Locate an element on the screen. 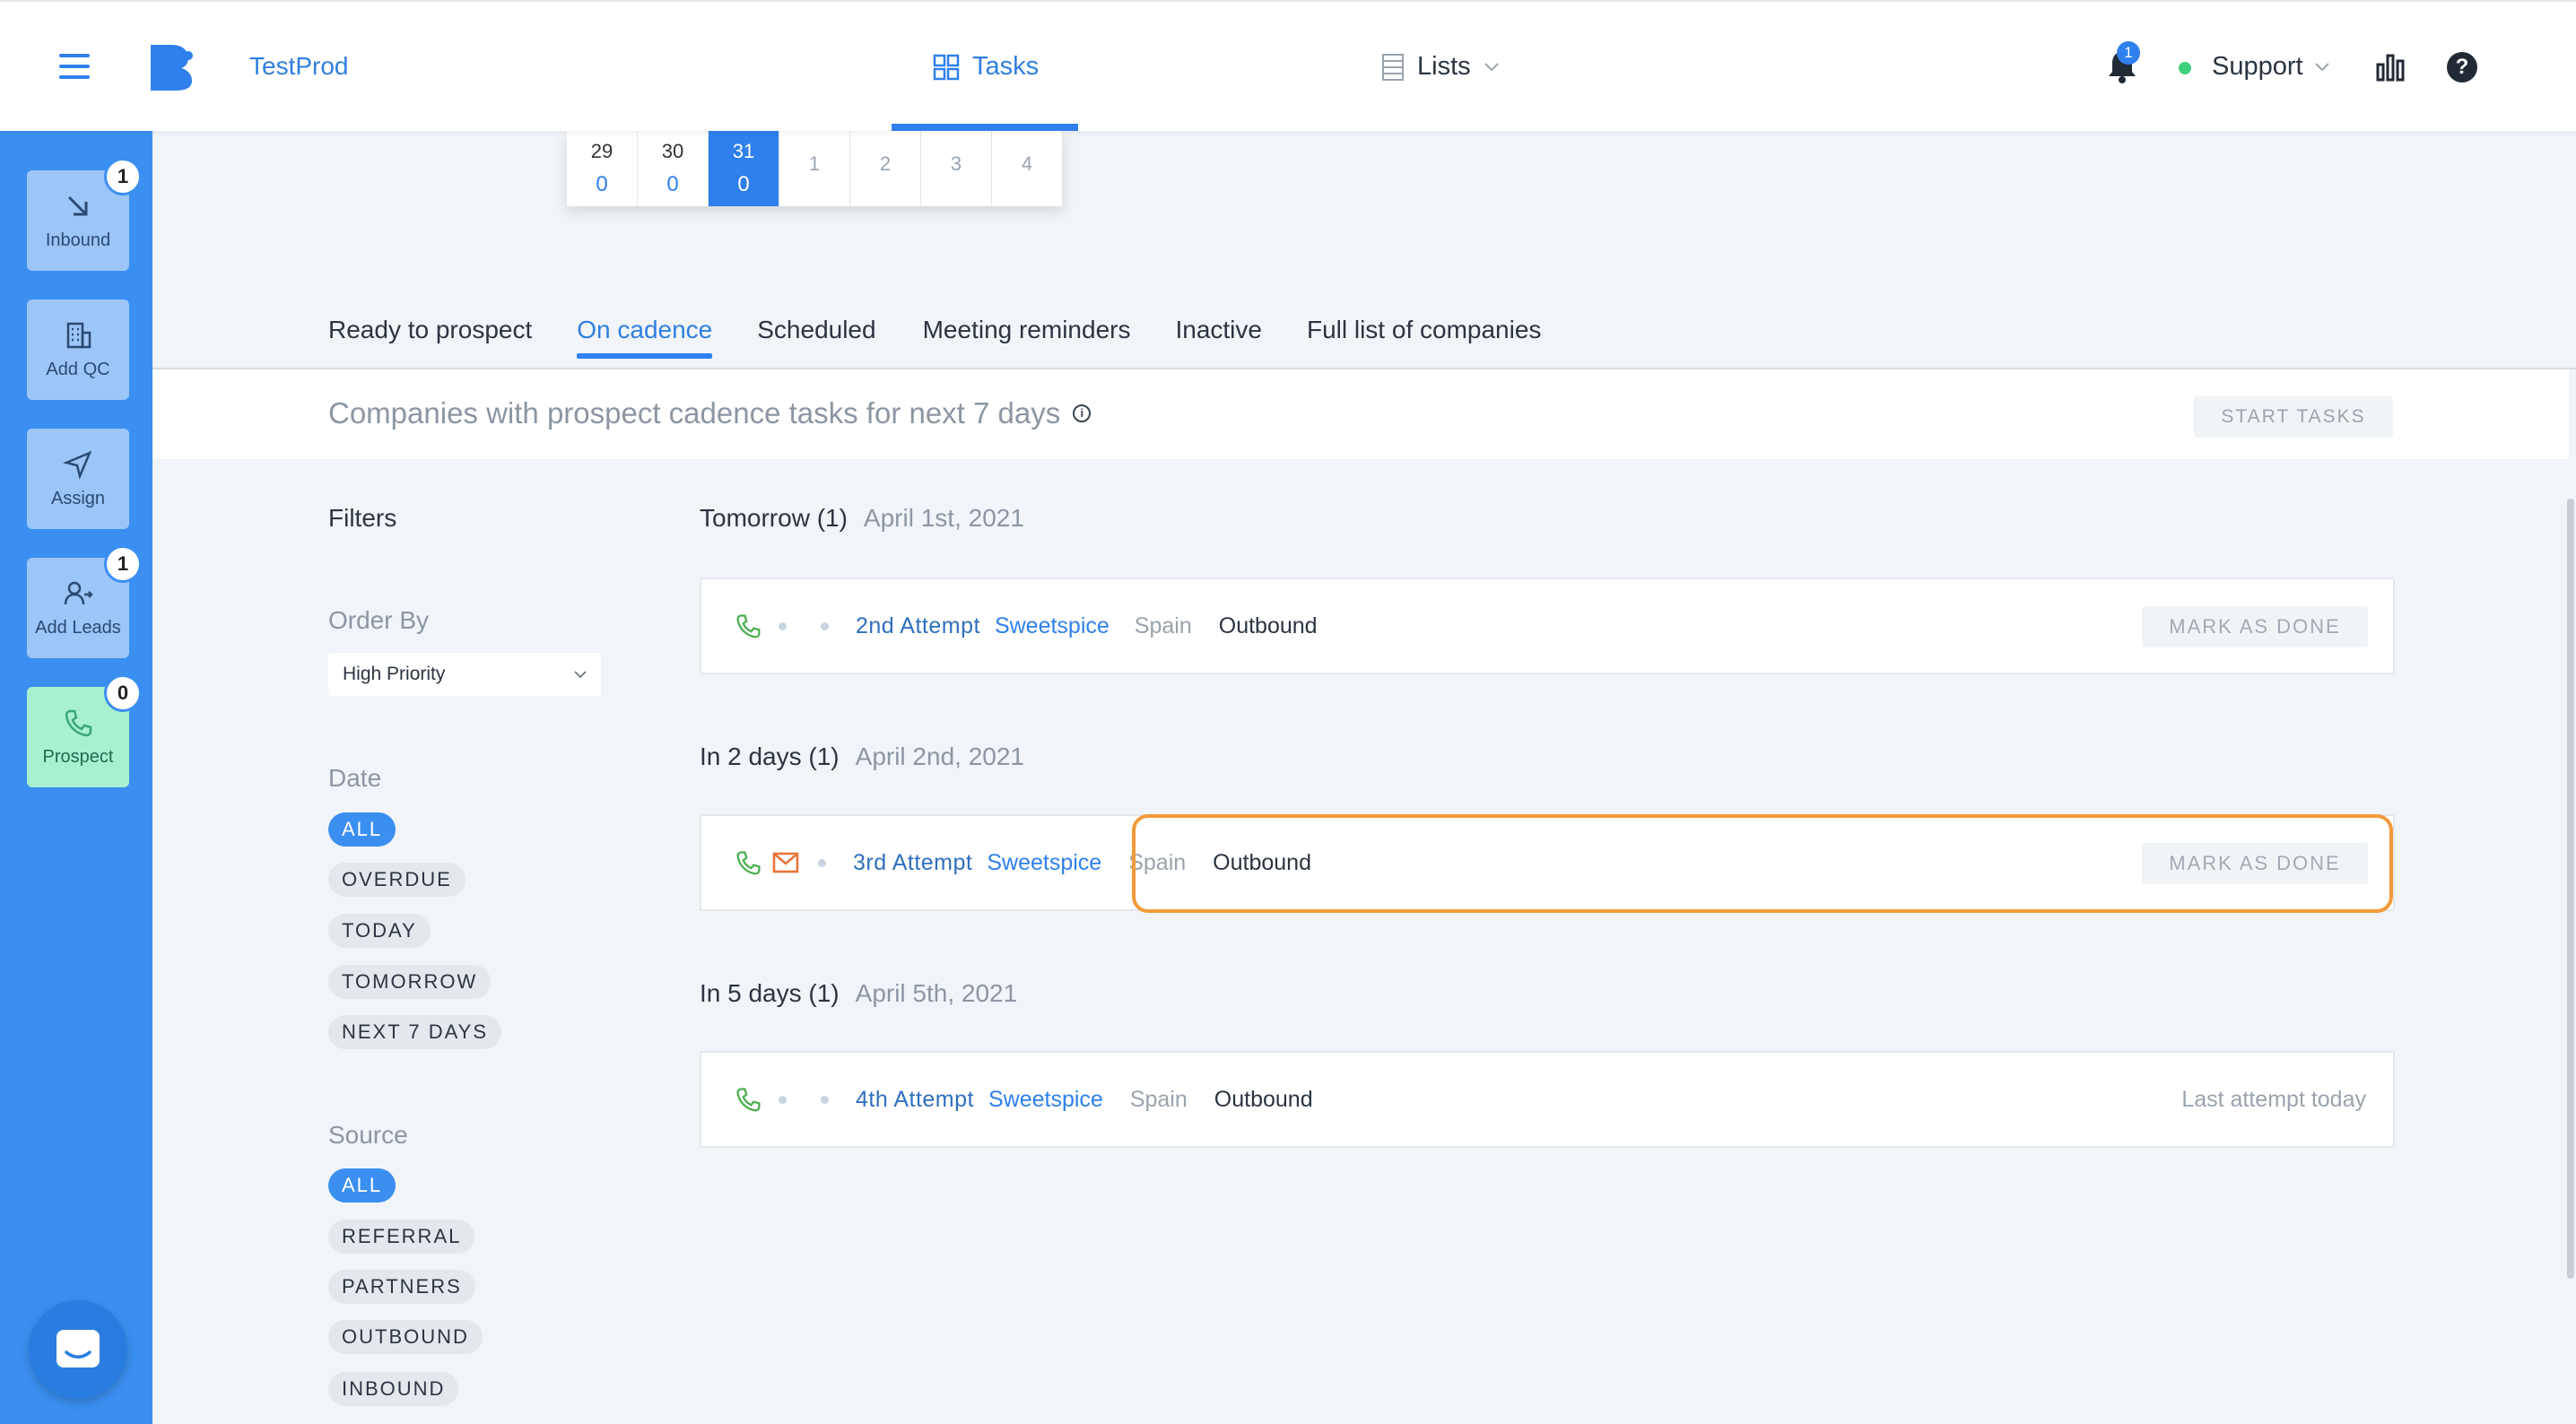 This screenshot has width=2576, height=1424. send-icon is located at coordinates (77, 465).